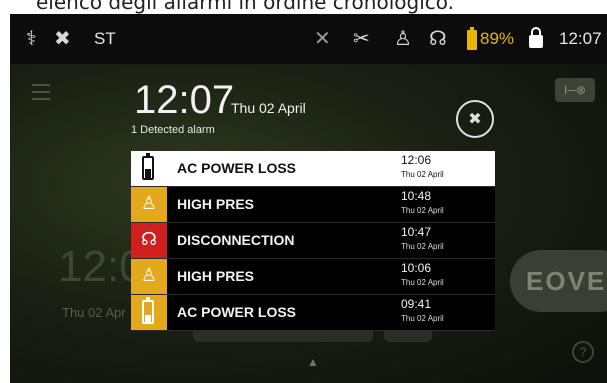 The height and width of the screenshot is (383, 607). I want to click on menu-icon, so click(41, 92).